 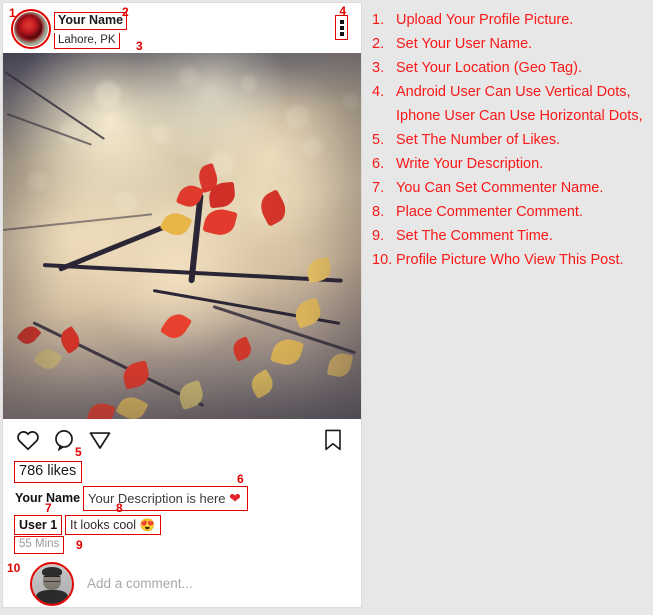 What do you see at coordinates (378, 140) in the screenshot?
I see `instruction-number: 5.` at bounding box center [378, 140].